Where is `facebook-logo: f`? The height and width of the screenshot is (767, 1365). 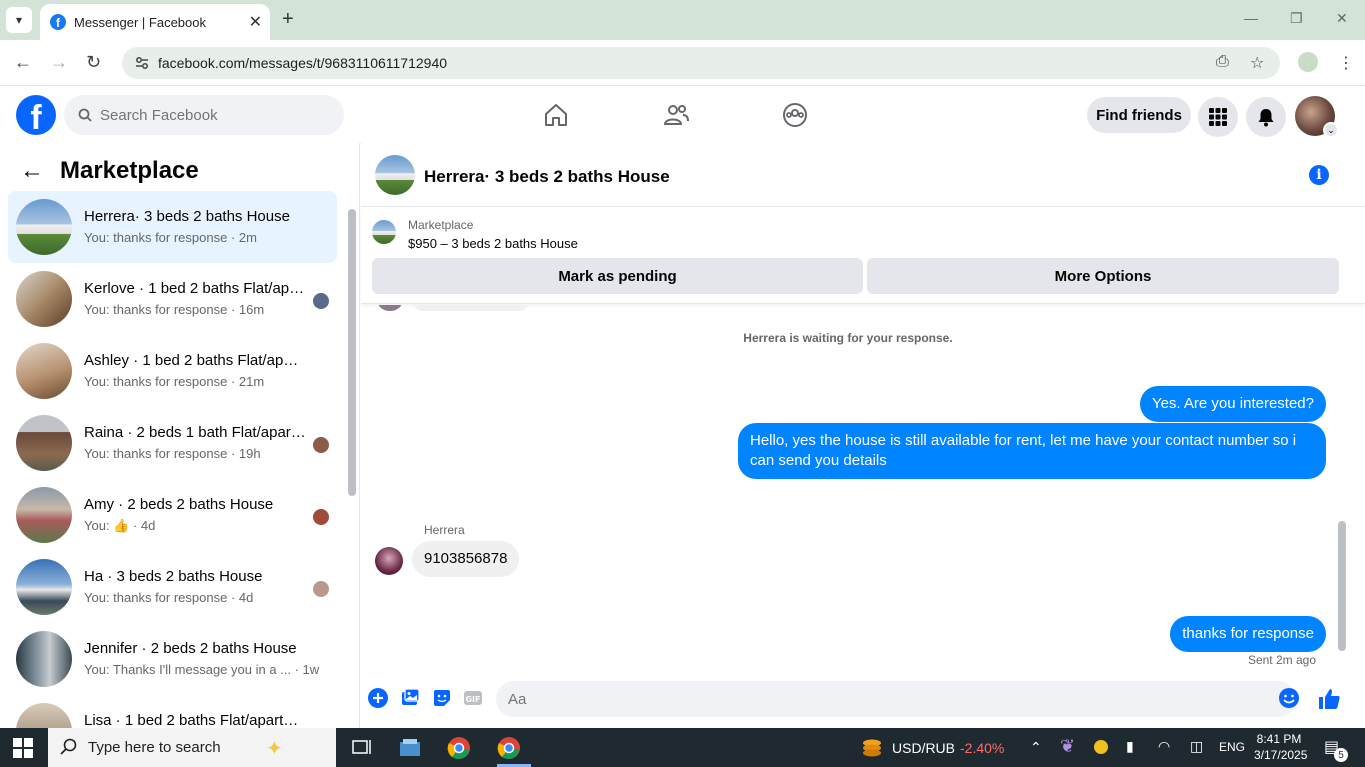
facebook-logo: f is located at coordinates (36, 115).